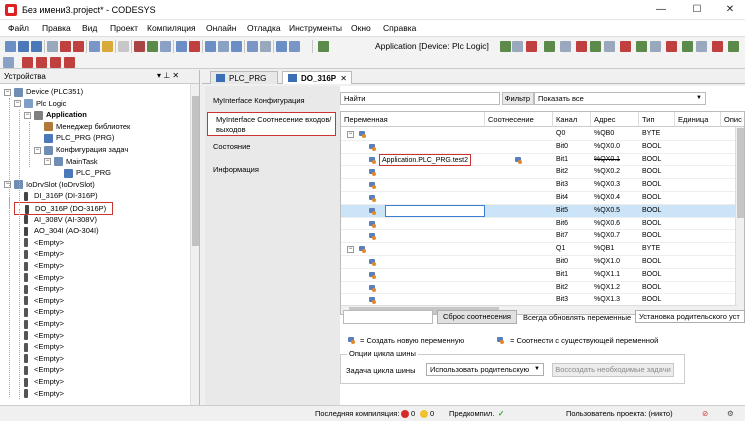  Describe the element at coordinates (343, 78) in the screenshot. I see `close-icon: ✕` at that location.